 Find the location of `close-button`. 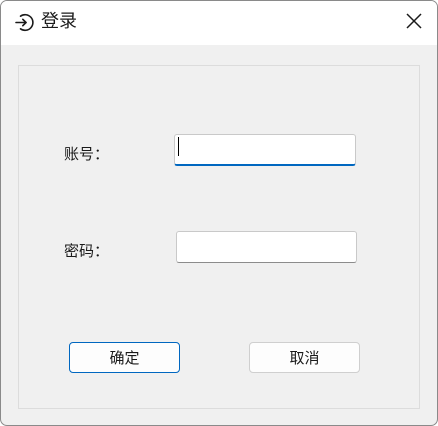

close-button is located at coordinates (414, 23).